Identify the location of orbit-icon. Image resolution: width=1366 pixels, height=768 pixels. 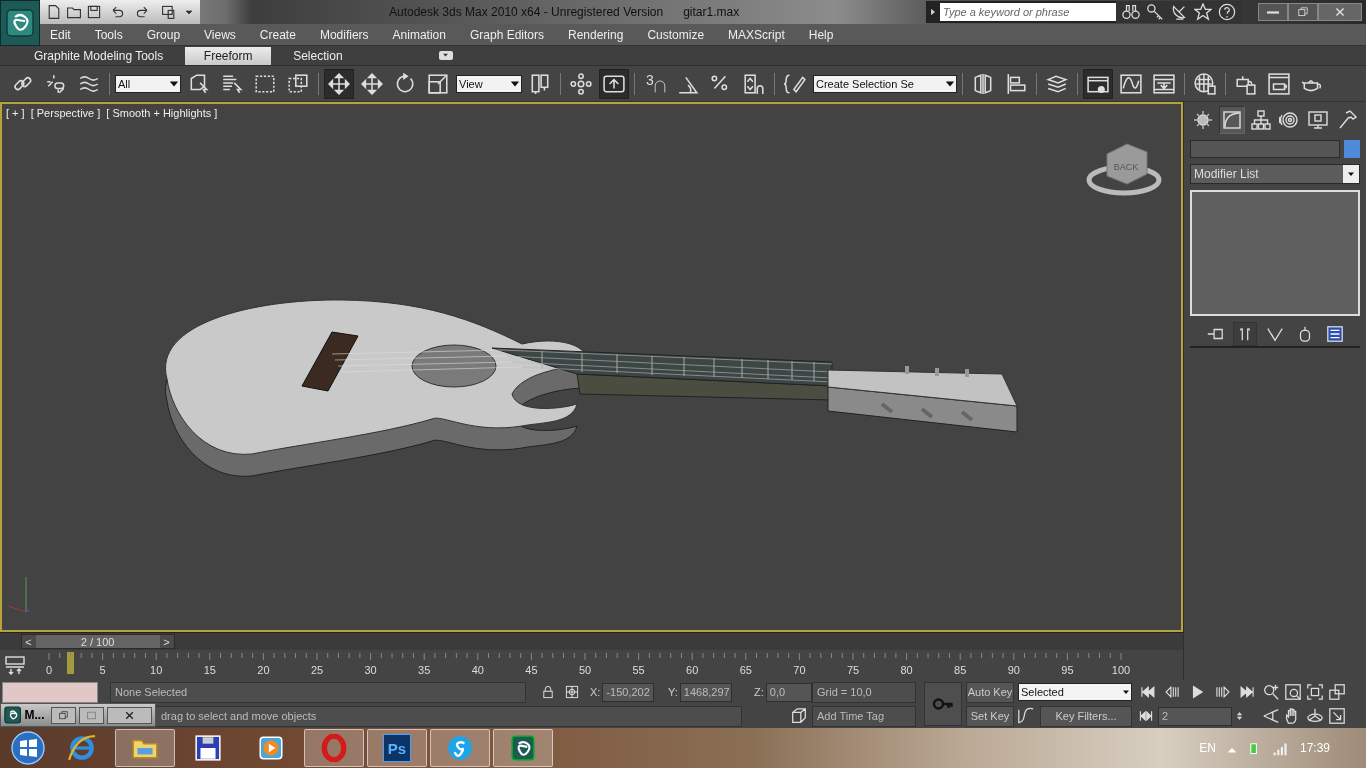
(1315, 716).